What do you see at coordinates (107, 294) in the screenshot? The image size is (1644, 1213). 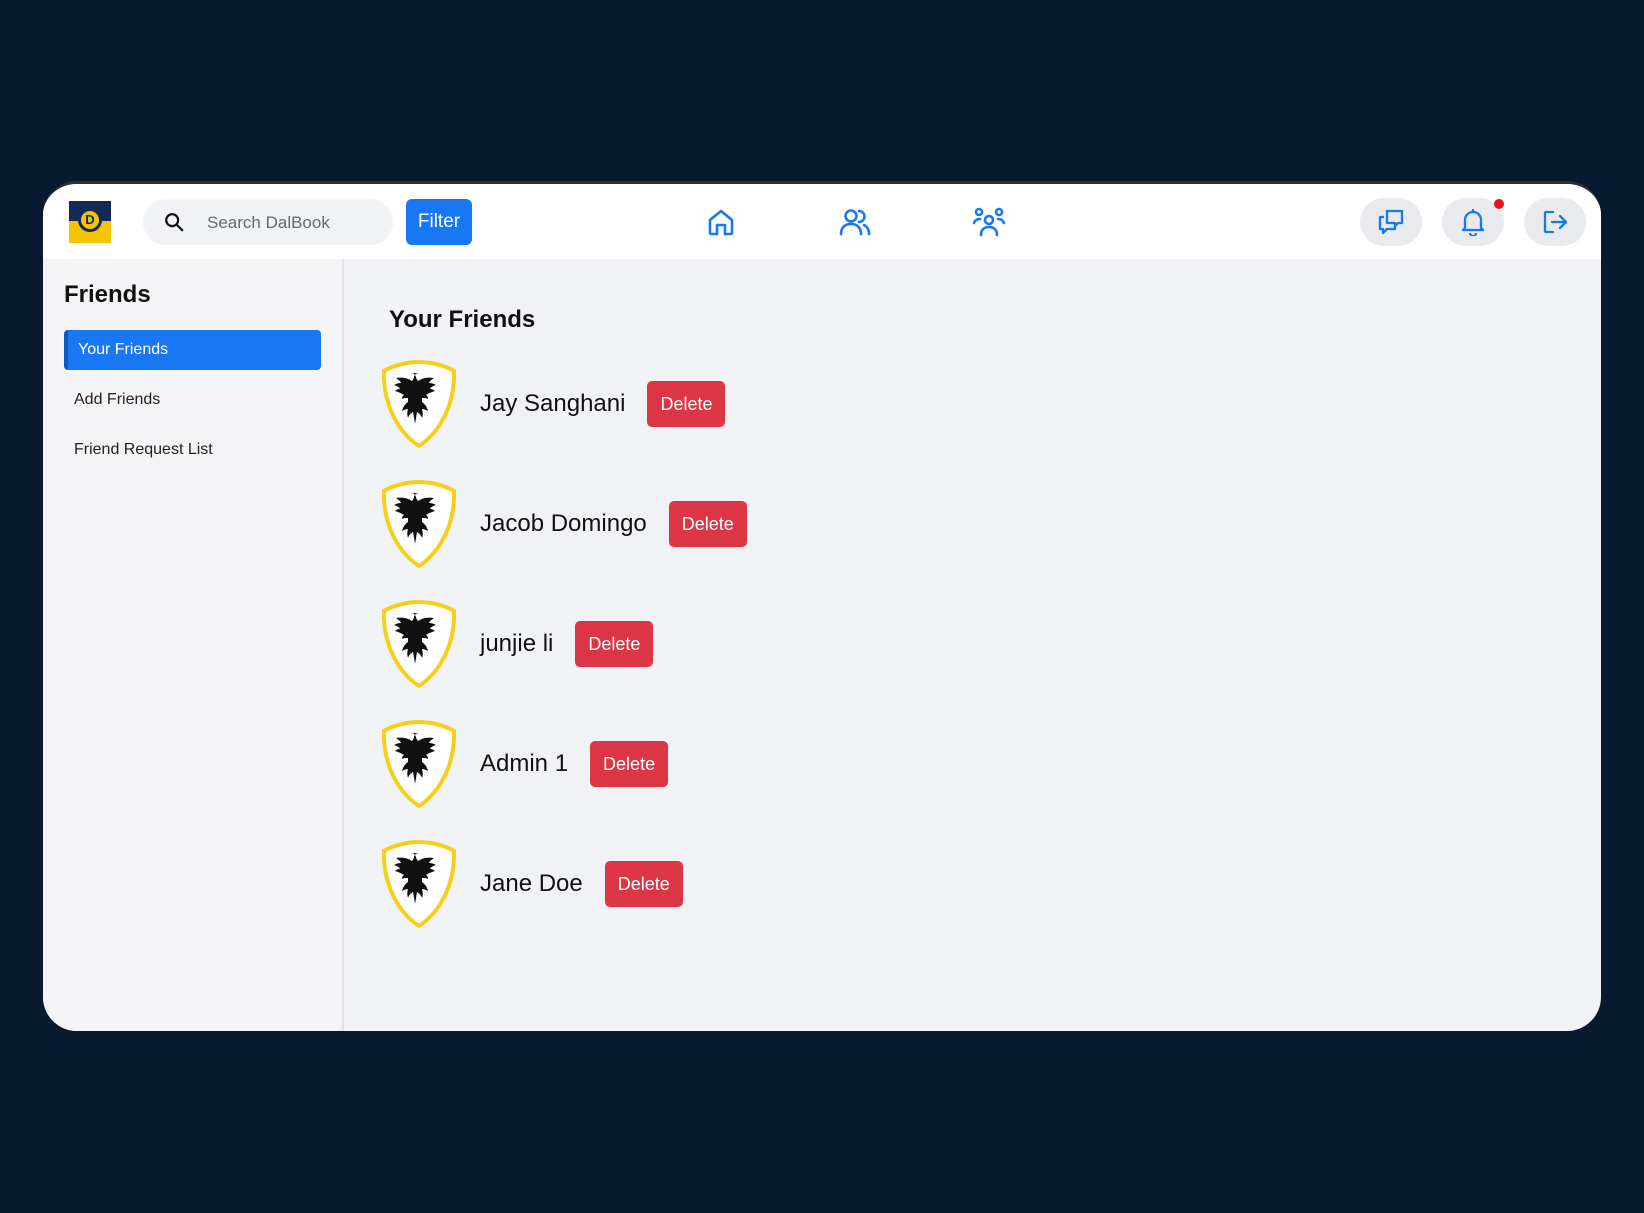 I see `sidebar-title: Friends` at bounding box center [107, 294].